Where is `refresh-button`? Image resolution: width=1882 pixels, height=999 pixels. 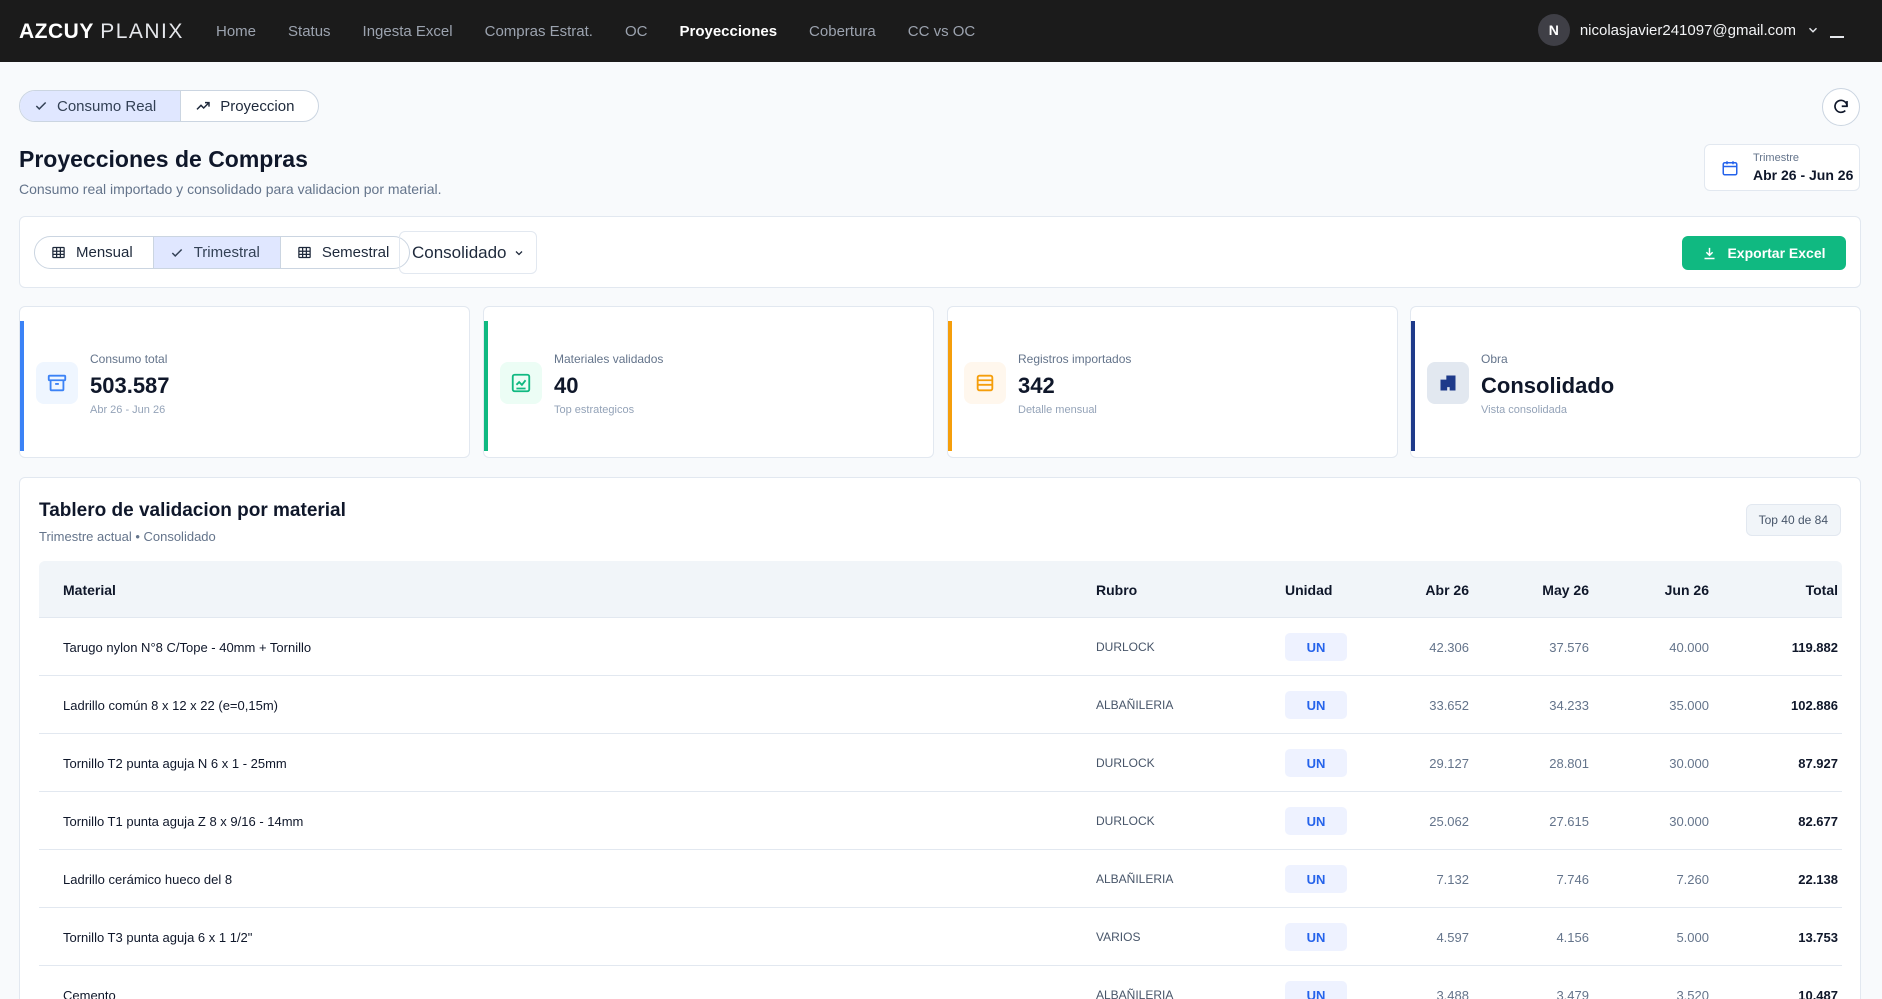
refresh-button is located at coordinates (1841, 107).